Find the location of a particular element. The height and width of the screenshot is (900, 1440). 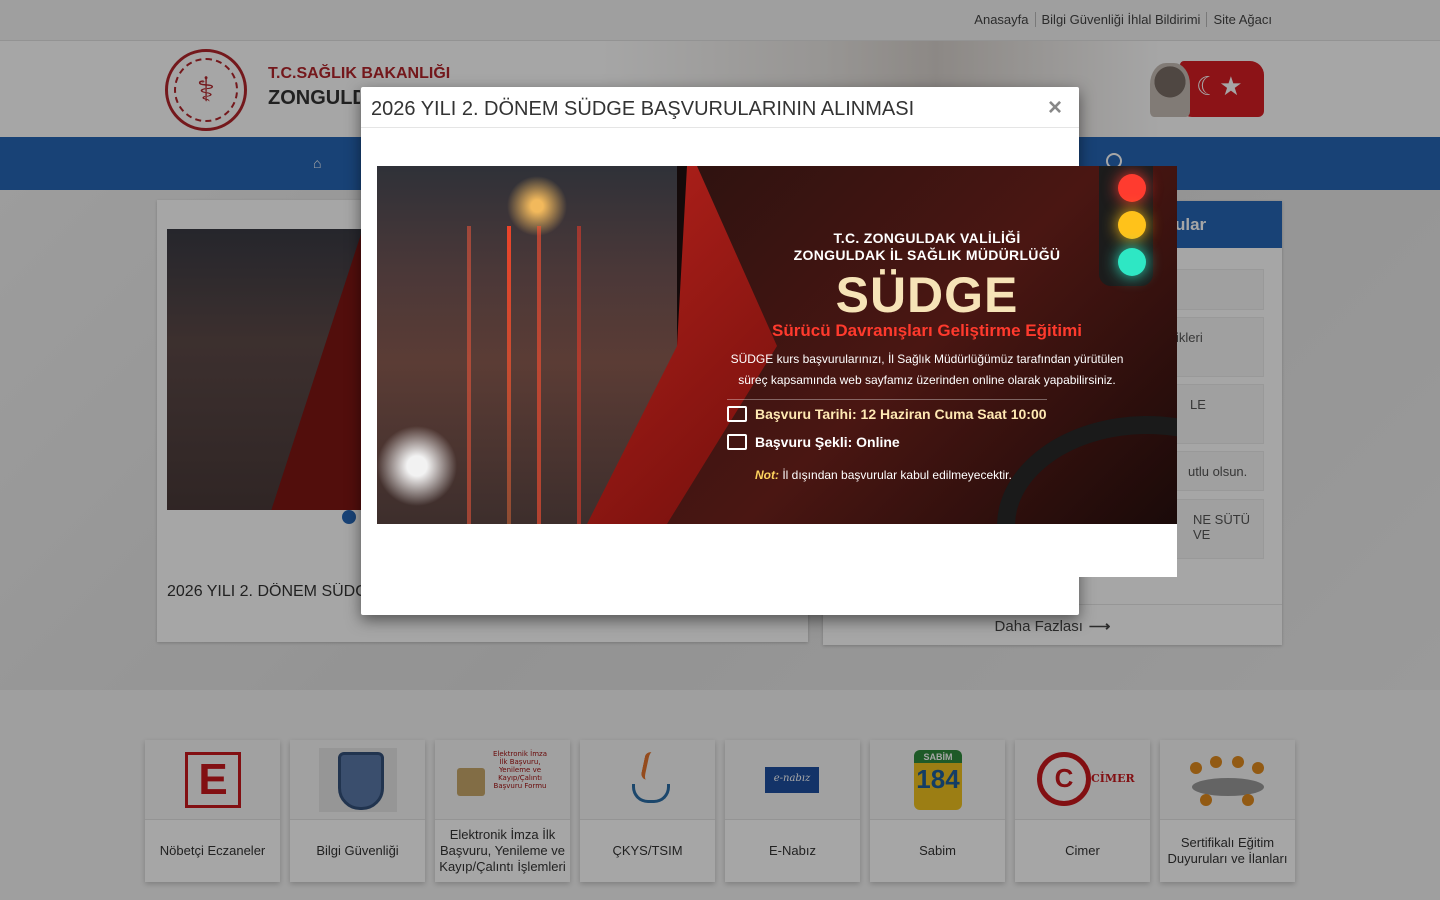

banner-subtitle: Sürücü Davranışları Geliştirme Eğitimi is located at coordinates (927, 330).